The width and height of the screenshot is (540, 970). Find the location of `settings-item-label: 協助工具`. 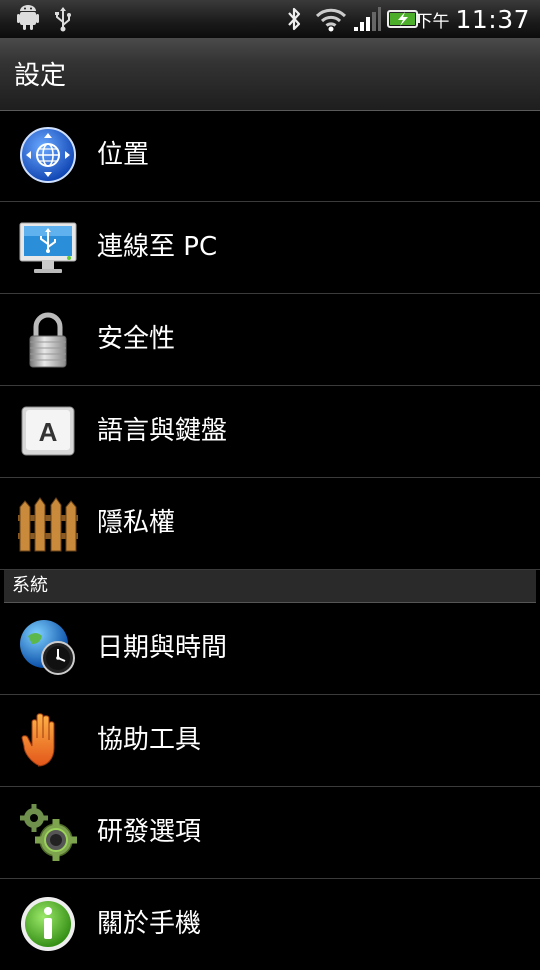

settings-item-label: 協助工具 is located at coordinates (149, 740).